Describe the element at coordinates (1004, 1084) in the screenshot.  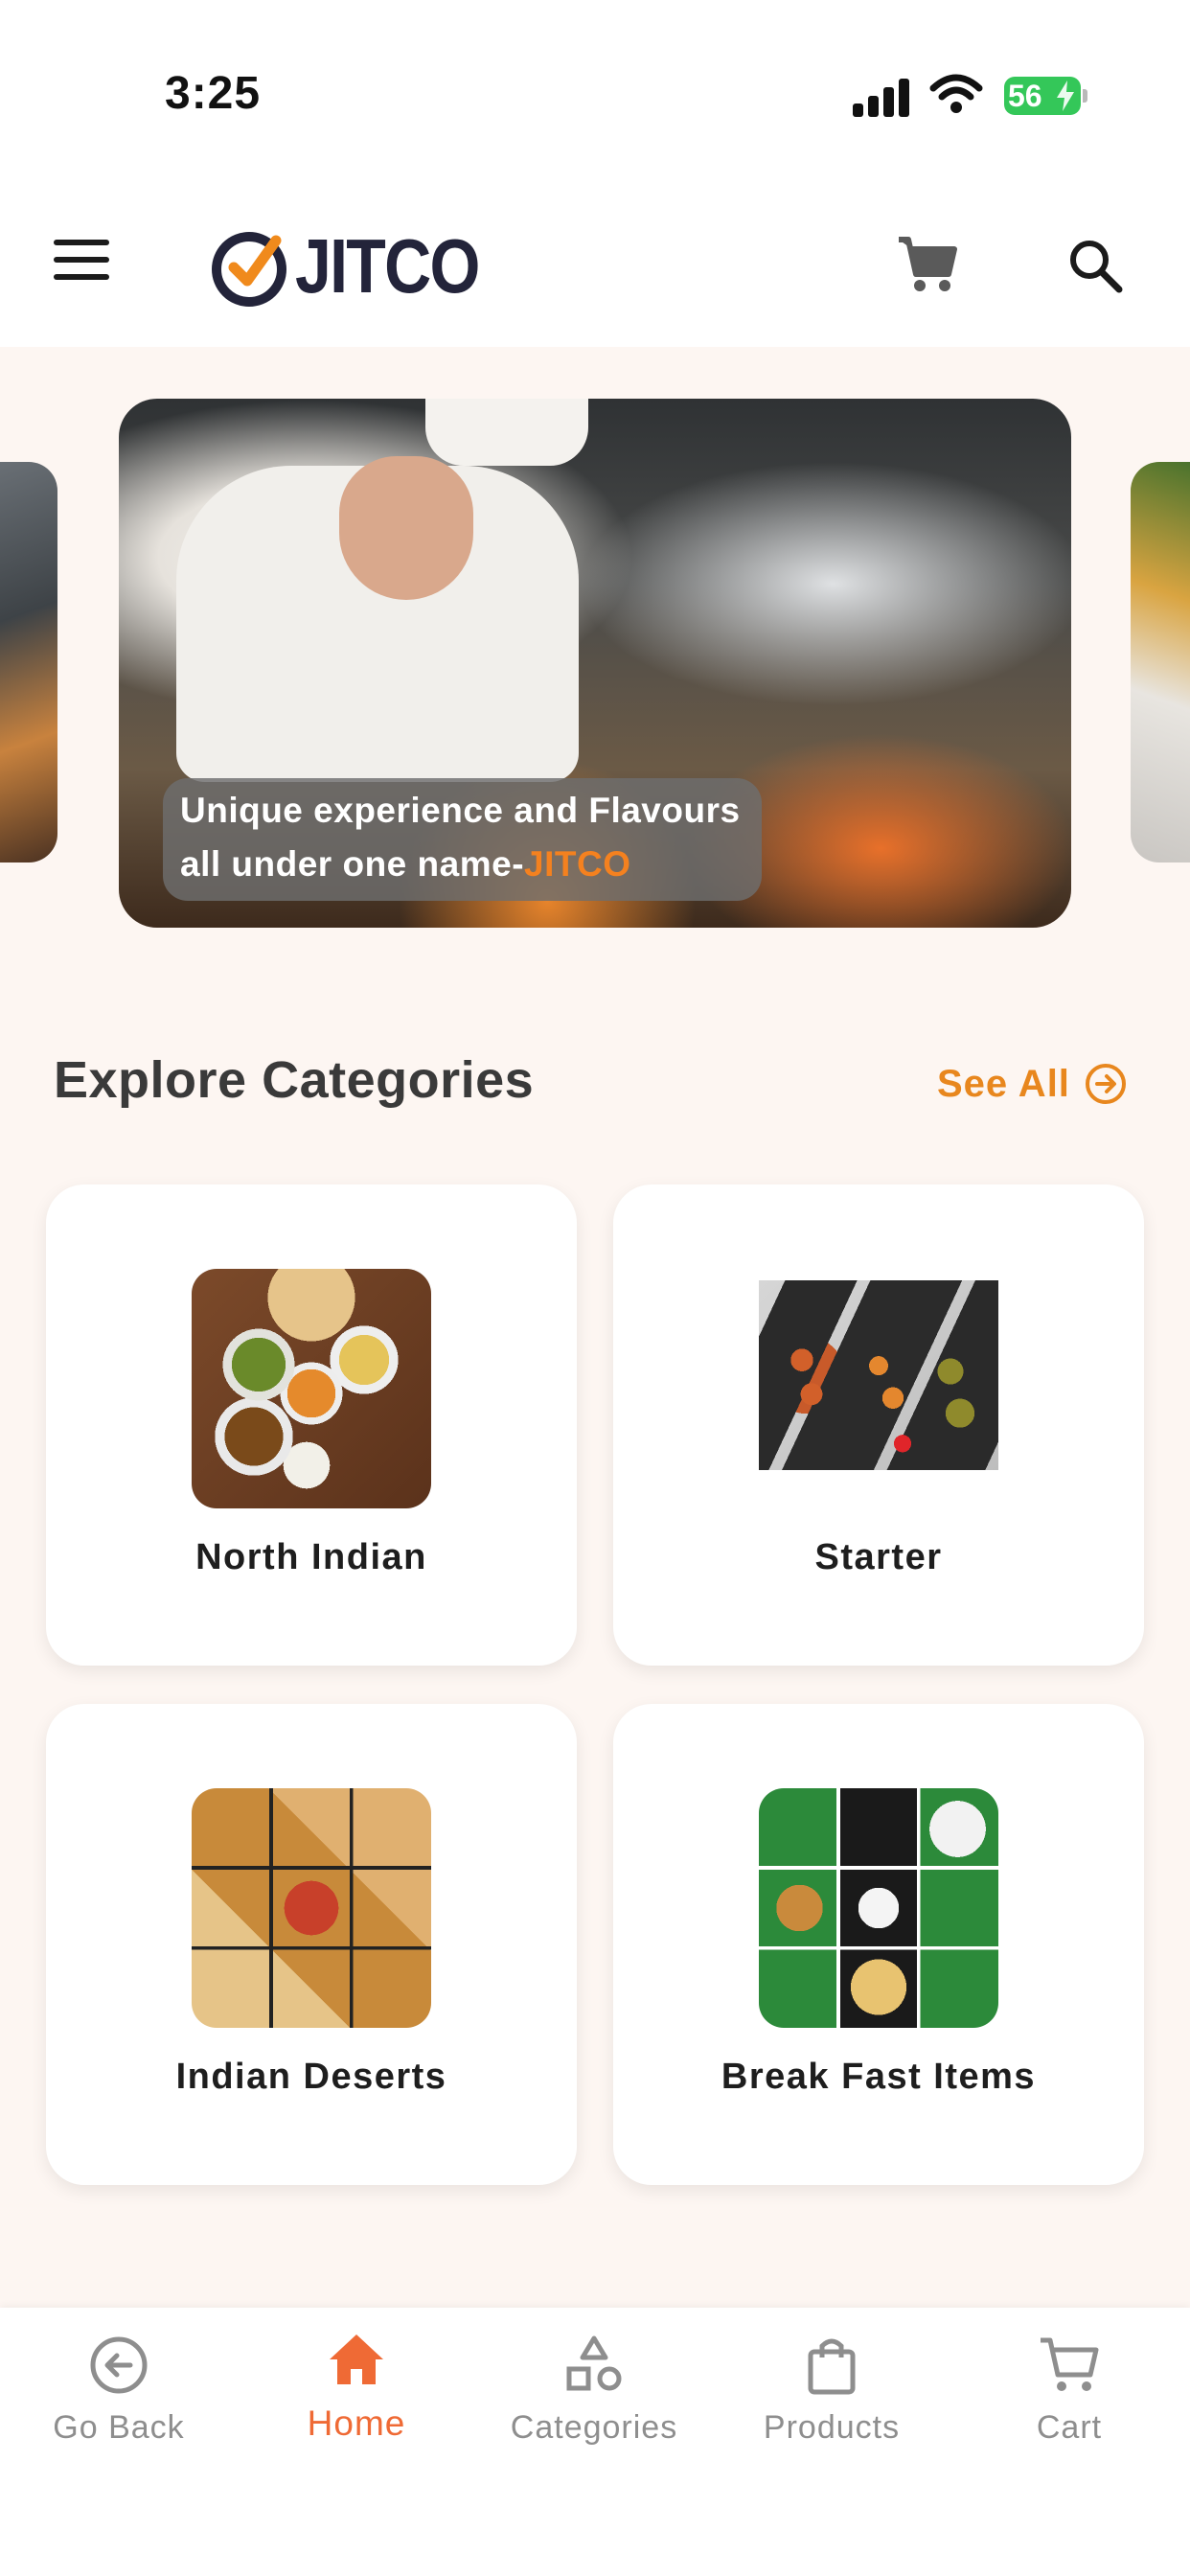
I see `see-all-label: See All` at that location.